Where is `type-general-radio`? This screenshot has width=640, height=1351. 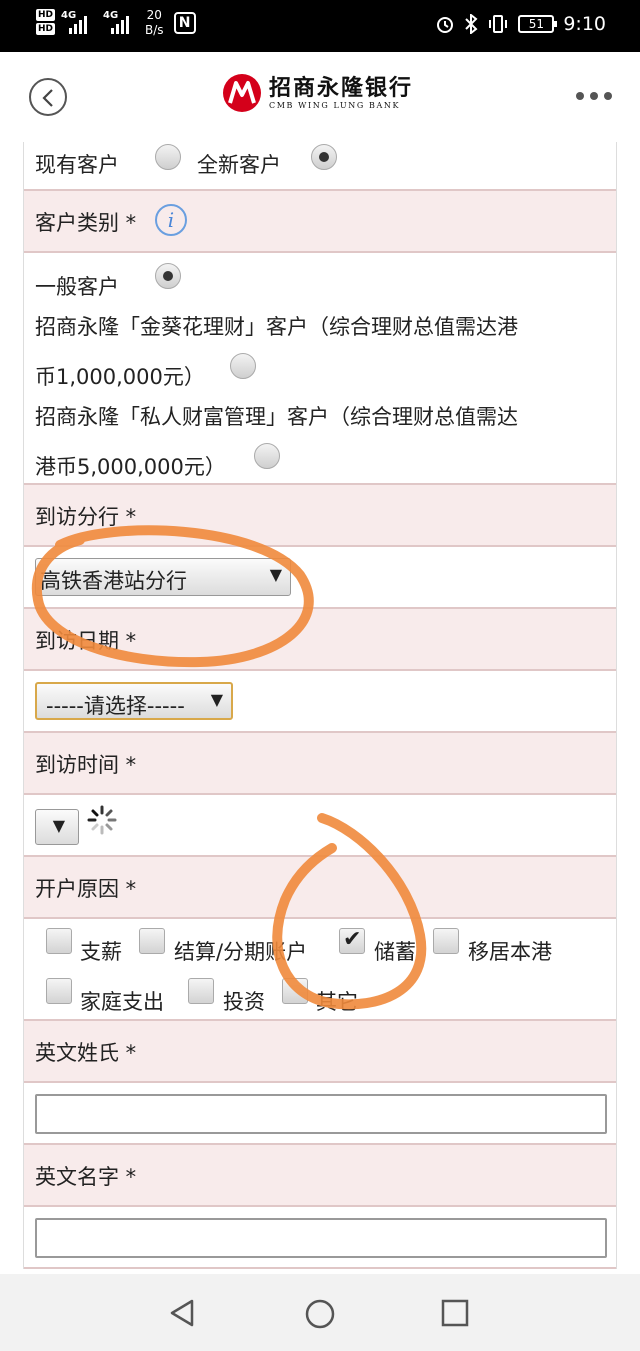
type-general-radio is located at coordinates (168, 276).